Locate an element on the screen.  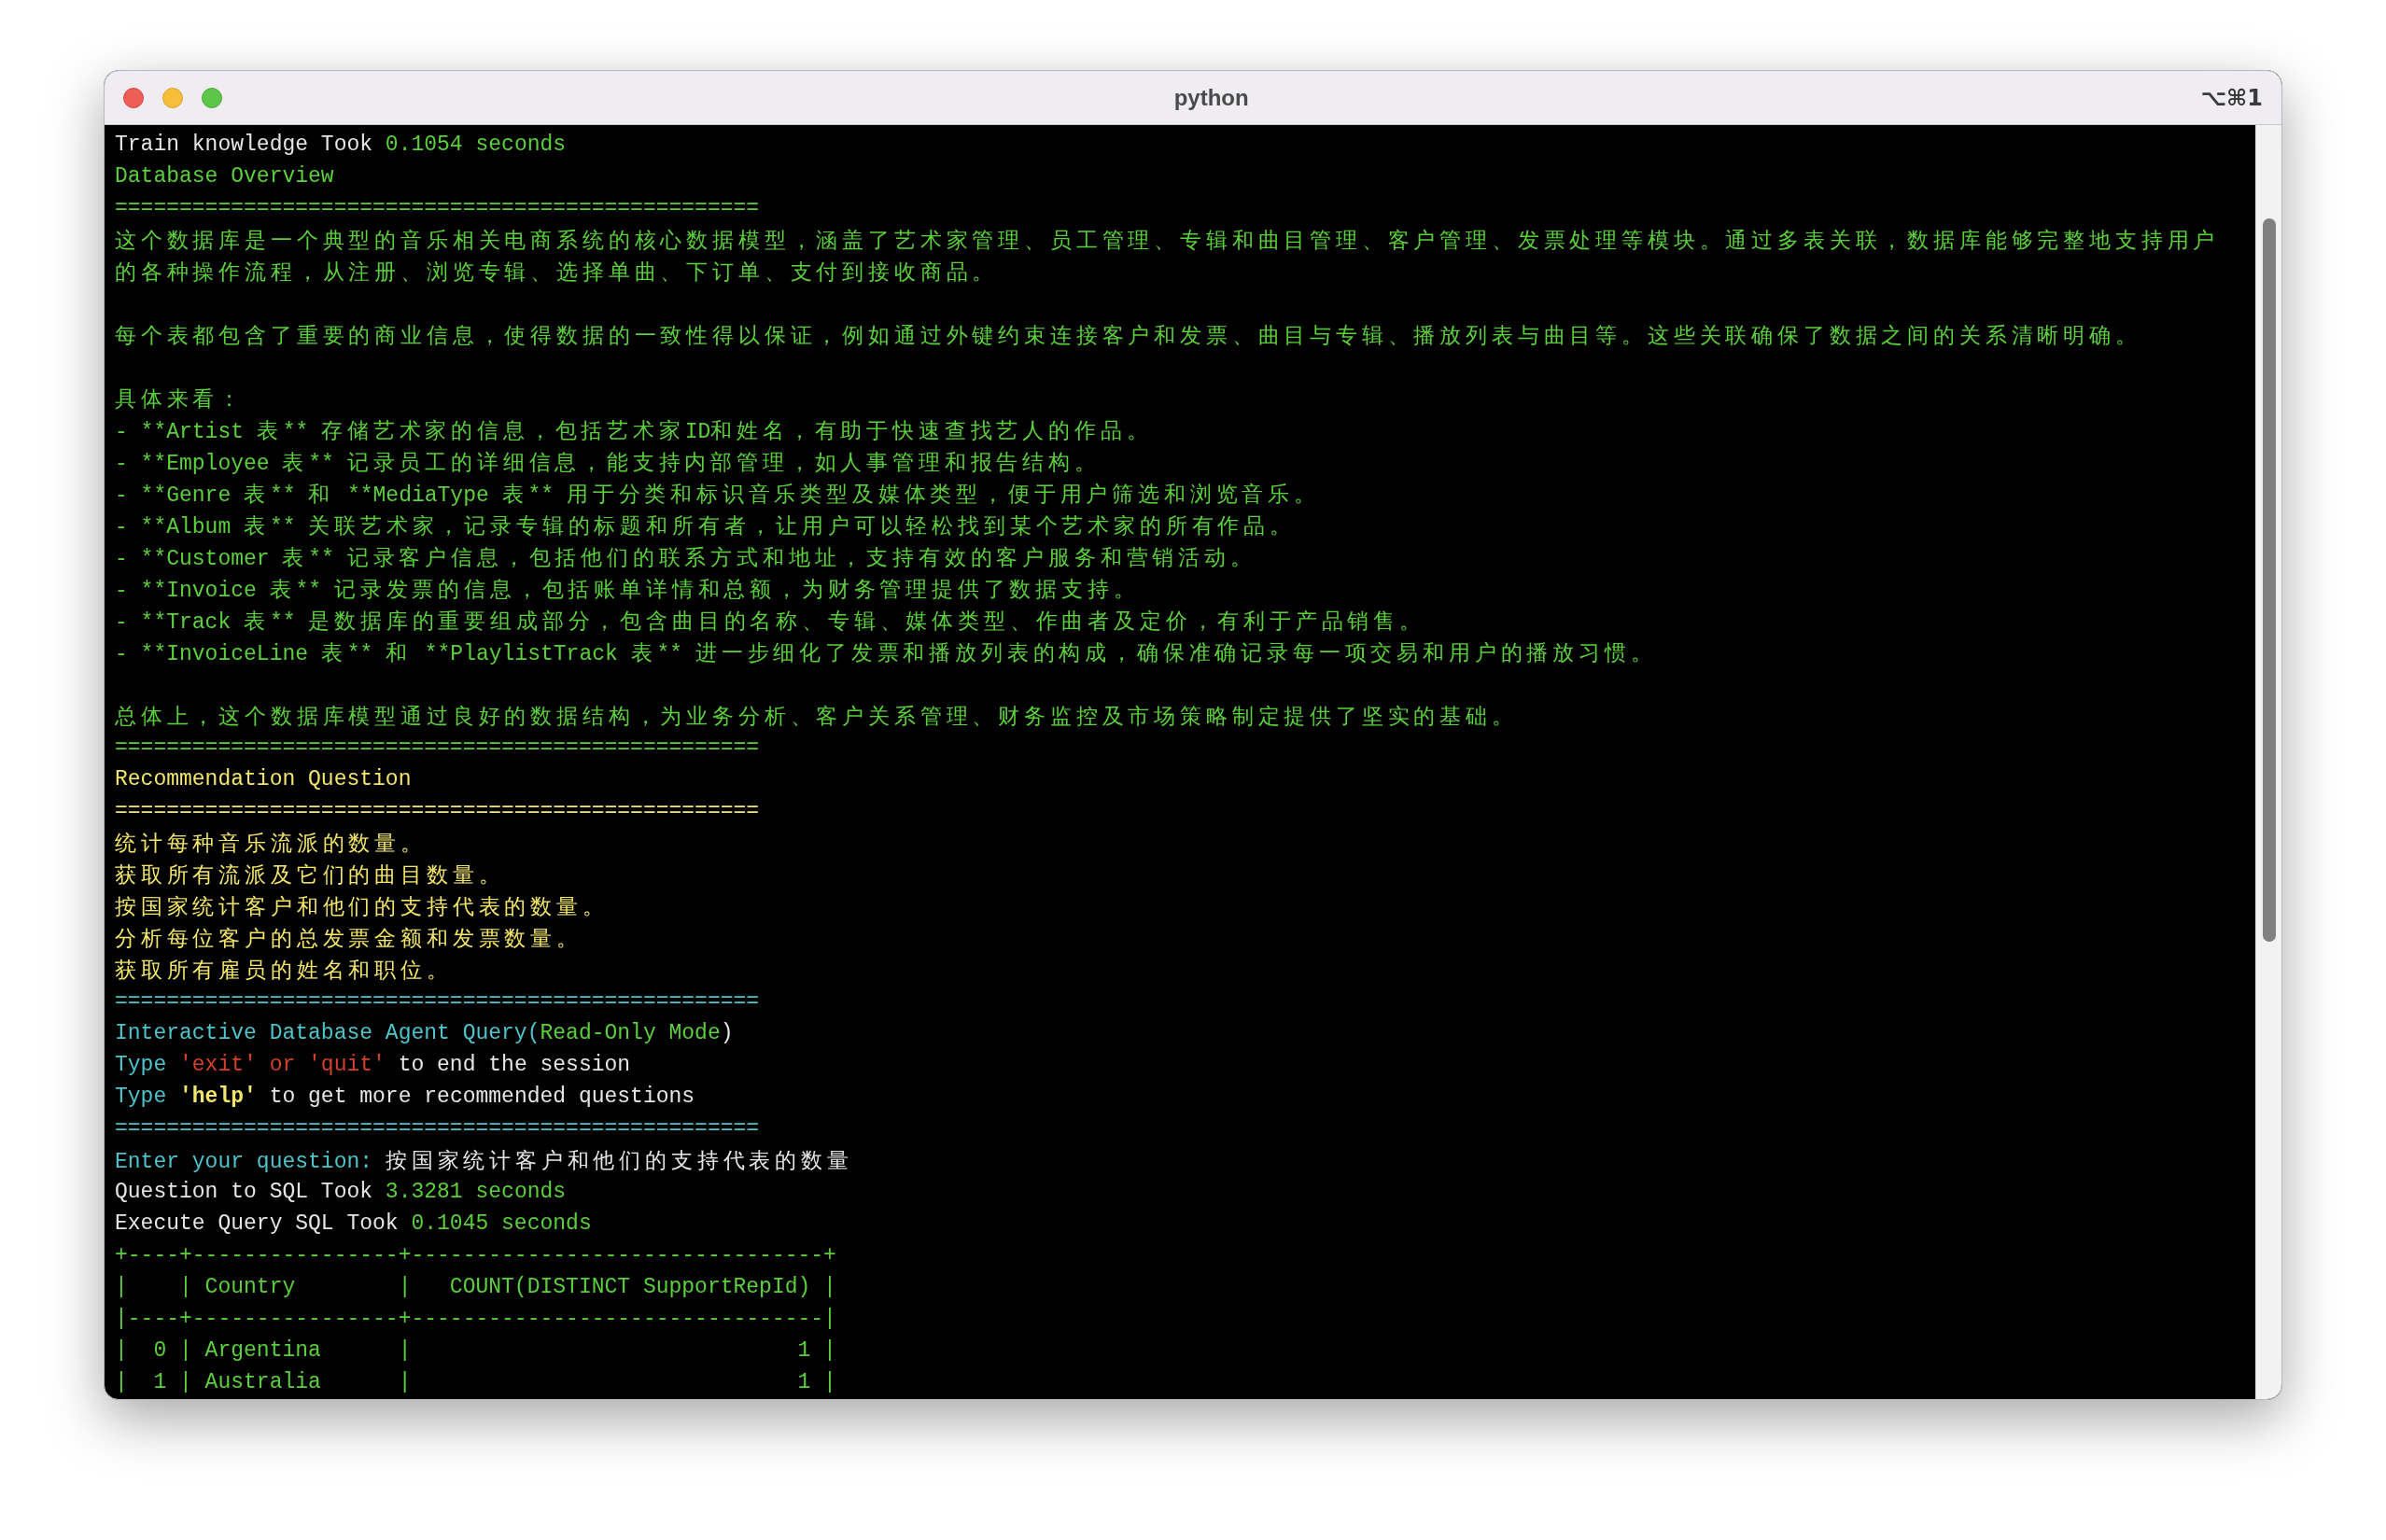
terminal-line: Enter your question: 按国家统计客户和他们的支持代表的数量 is located at coordinates (484, 1162).